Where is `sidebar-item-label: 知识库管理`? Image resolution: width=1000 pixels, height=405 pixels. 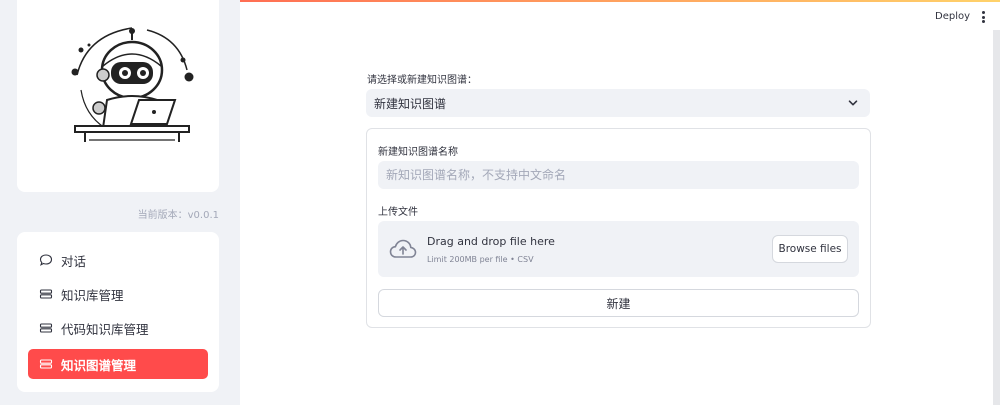 sidebar-item-label: 知识库管理 is located at coordinates (92, 295).